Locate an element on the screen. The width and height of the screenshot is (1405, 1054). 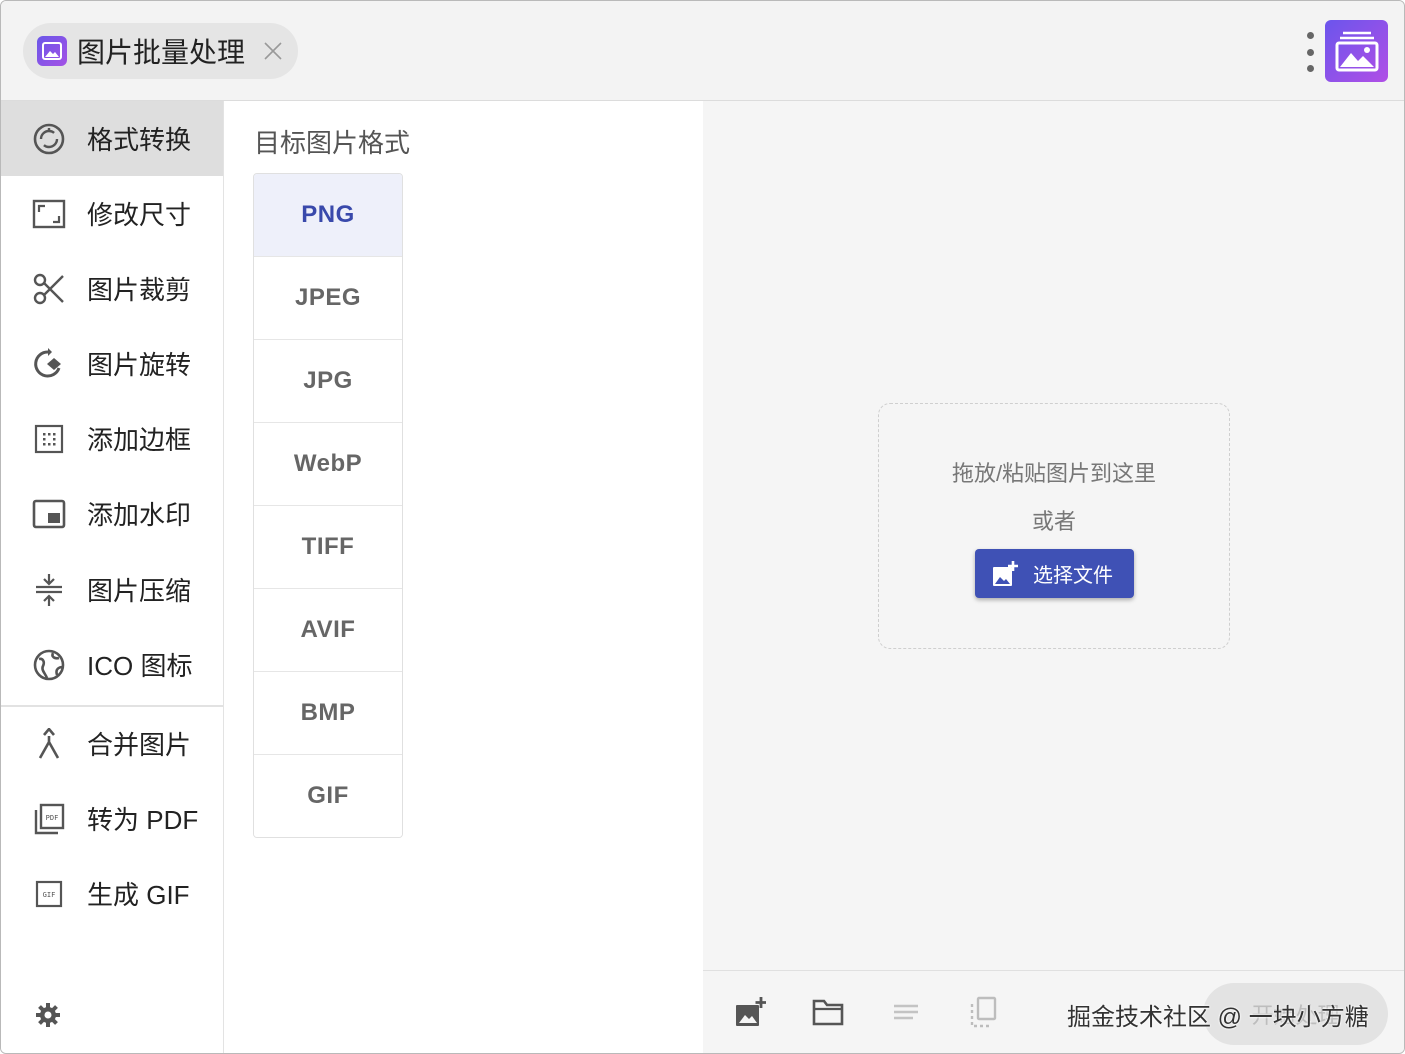
dropzone-hint: 拖放/粘贴图片到这里 is located at coordinates (1054, 473).